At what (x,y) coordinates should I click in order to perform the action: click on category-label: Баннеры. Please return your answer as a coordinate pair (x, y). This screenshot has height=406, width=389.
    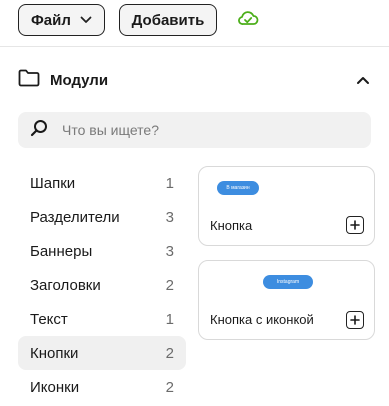
    Looking at the image, I should click on (61, 251).